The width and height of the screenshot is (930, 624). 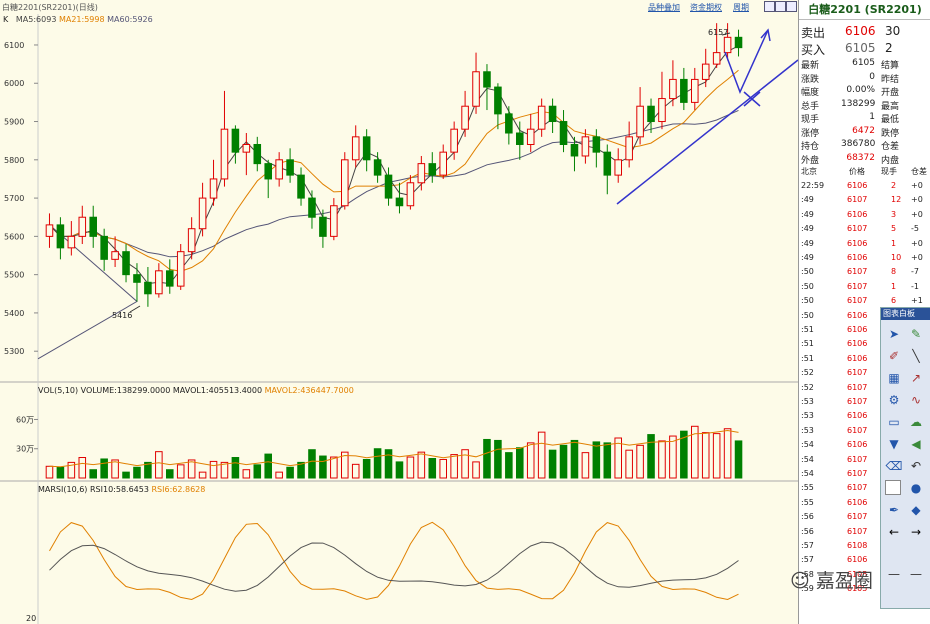 What do you see at coordinates (121, 489) in the screenshot?
I see `rsi-legend: MARSI(10,6) RSI10:58.6453 RSI6:62.8628` at bounding box center [121, 489].